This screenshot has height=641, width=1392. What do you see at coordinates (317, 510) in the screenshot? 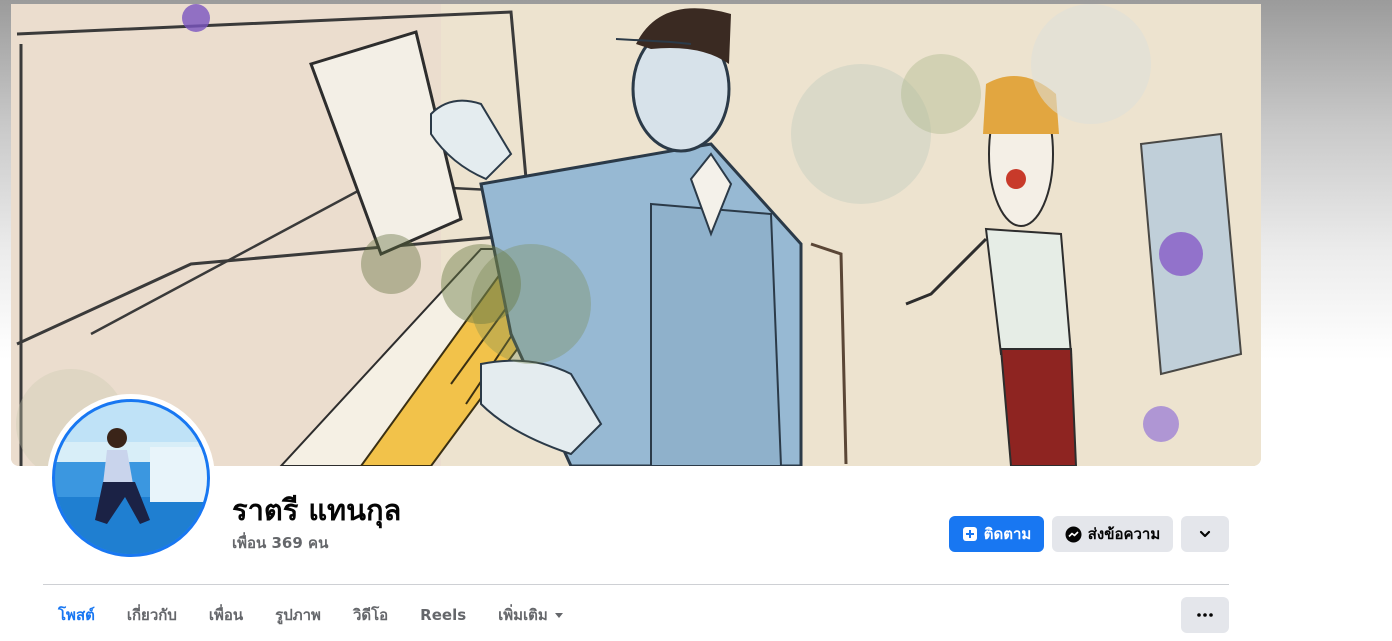
I see `profile-name: ราตรี แทนกุล` at bounding box center [317, 510].